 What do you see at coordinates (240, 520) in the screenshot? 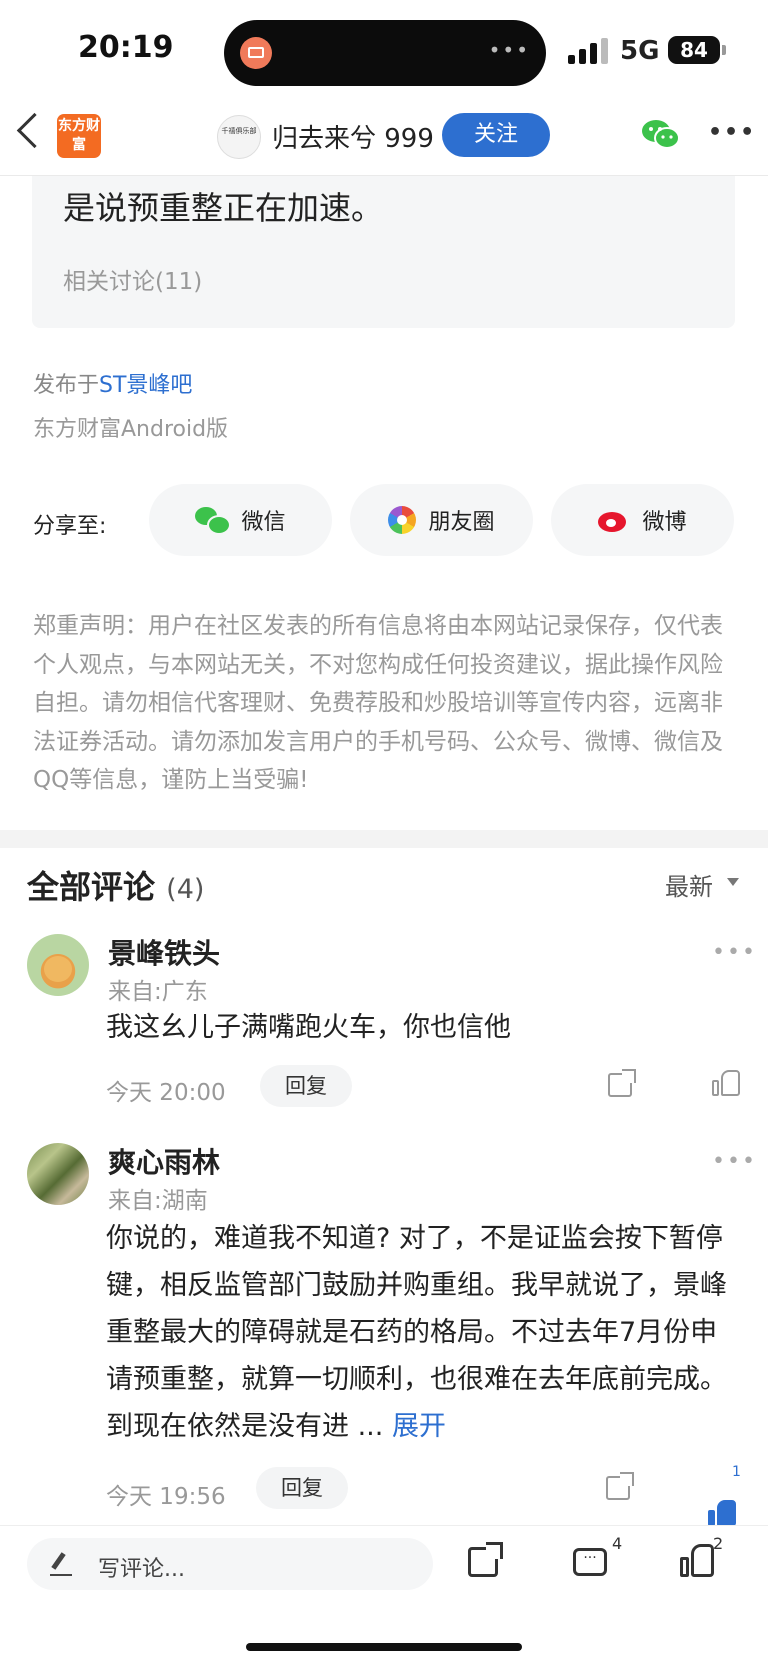
I see `share-wechat-button: 微信` at bounding box center [240, 520].